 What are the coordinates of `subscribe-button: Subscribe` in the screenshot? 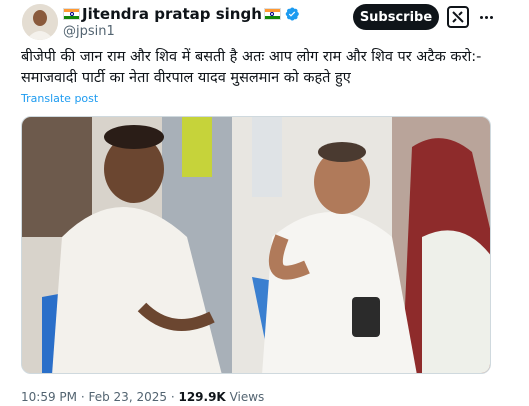 It's located at (396, 17).